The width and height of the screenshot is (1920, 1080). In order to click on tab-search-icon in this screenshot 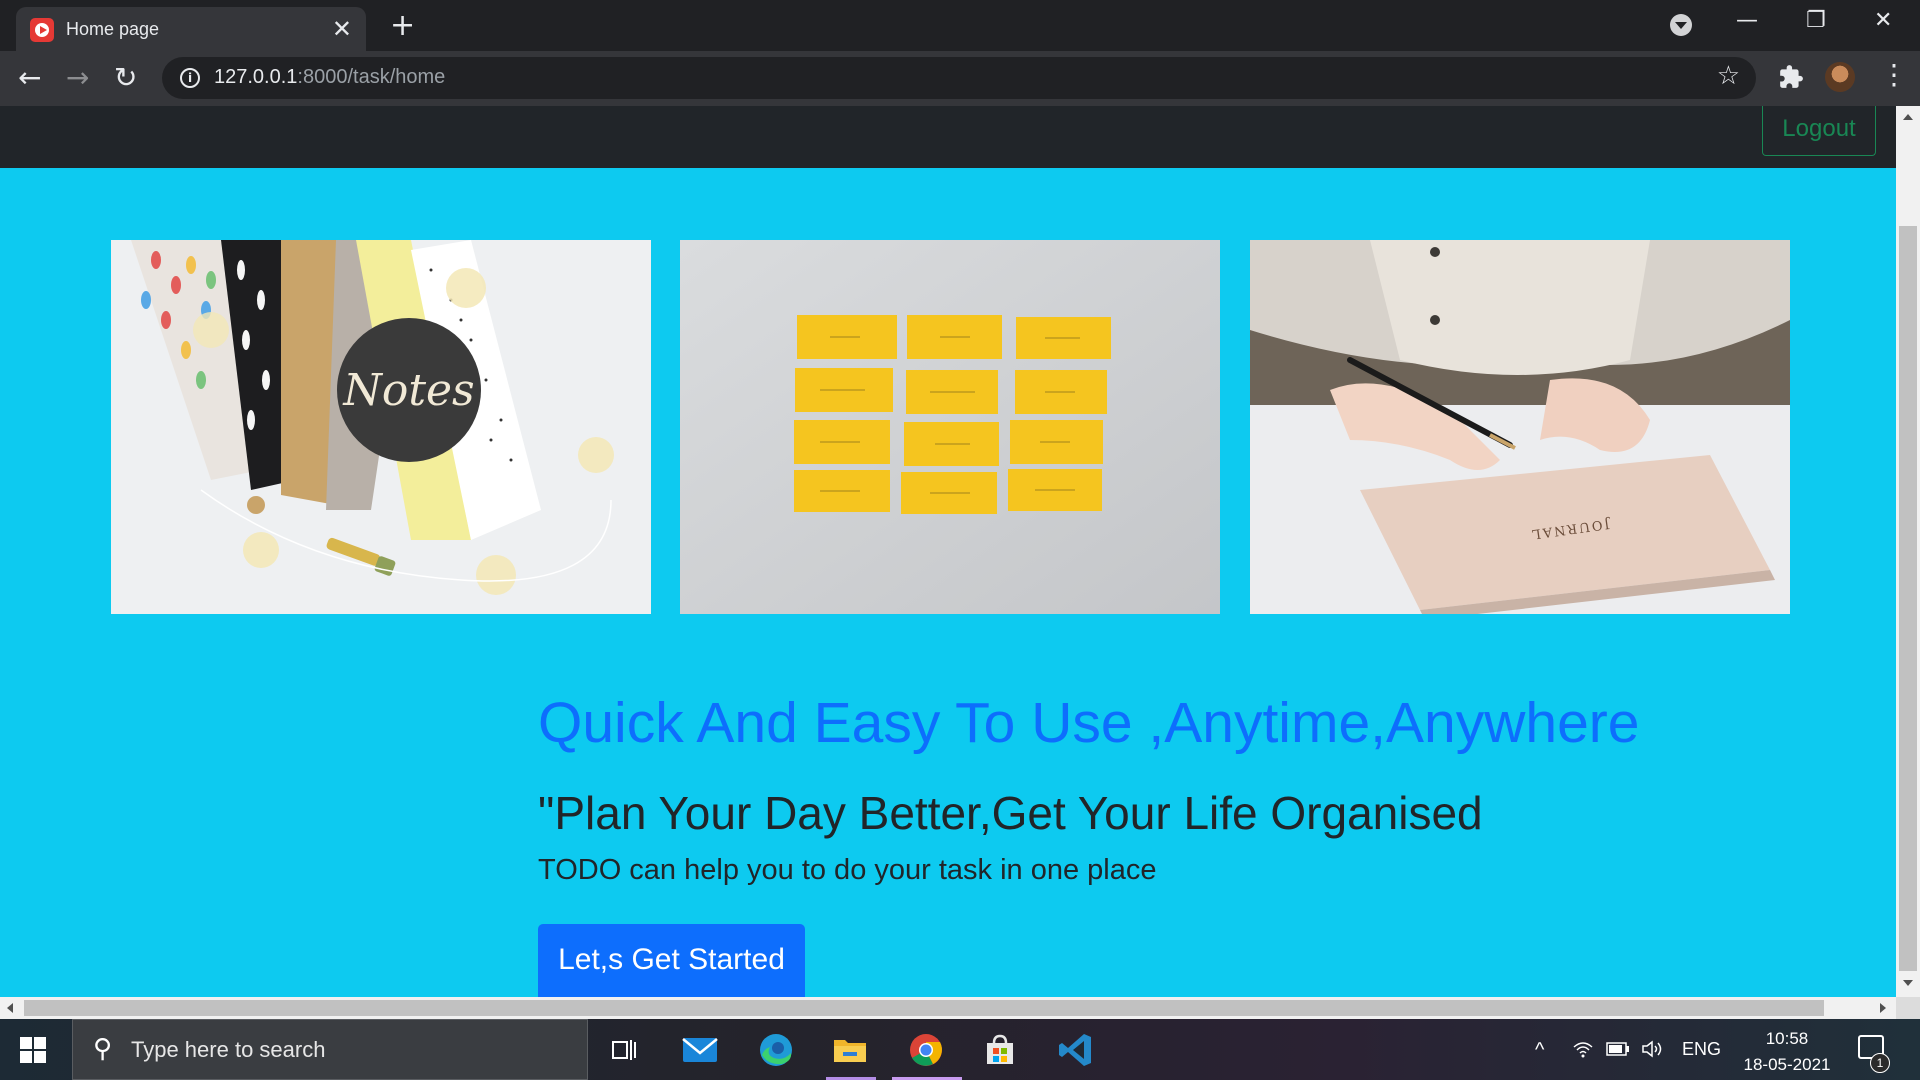, I will do `click(1681, 25)`.